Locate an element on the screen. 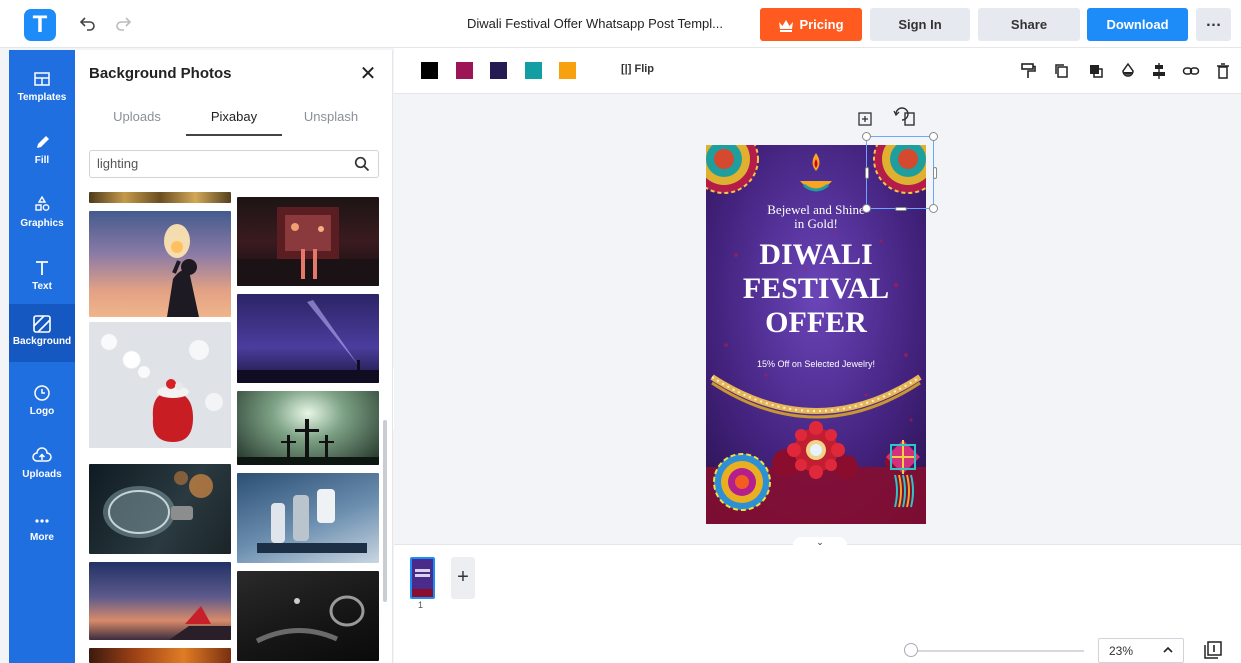 Image resolution: width=1241 pixels, height=663 pixels. poster-tagline-line-2: in Gold! is located at coordinates (816, 224).